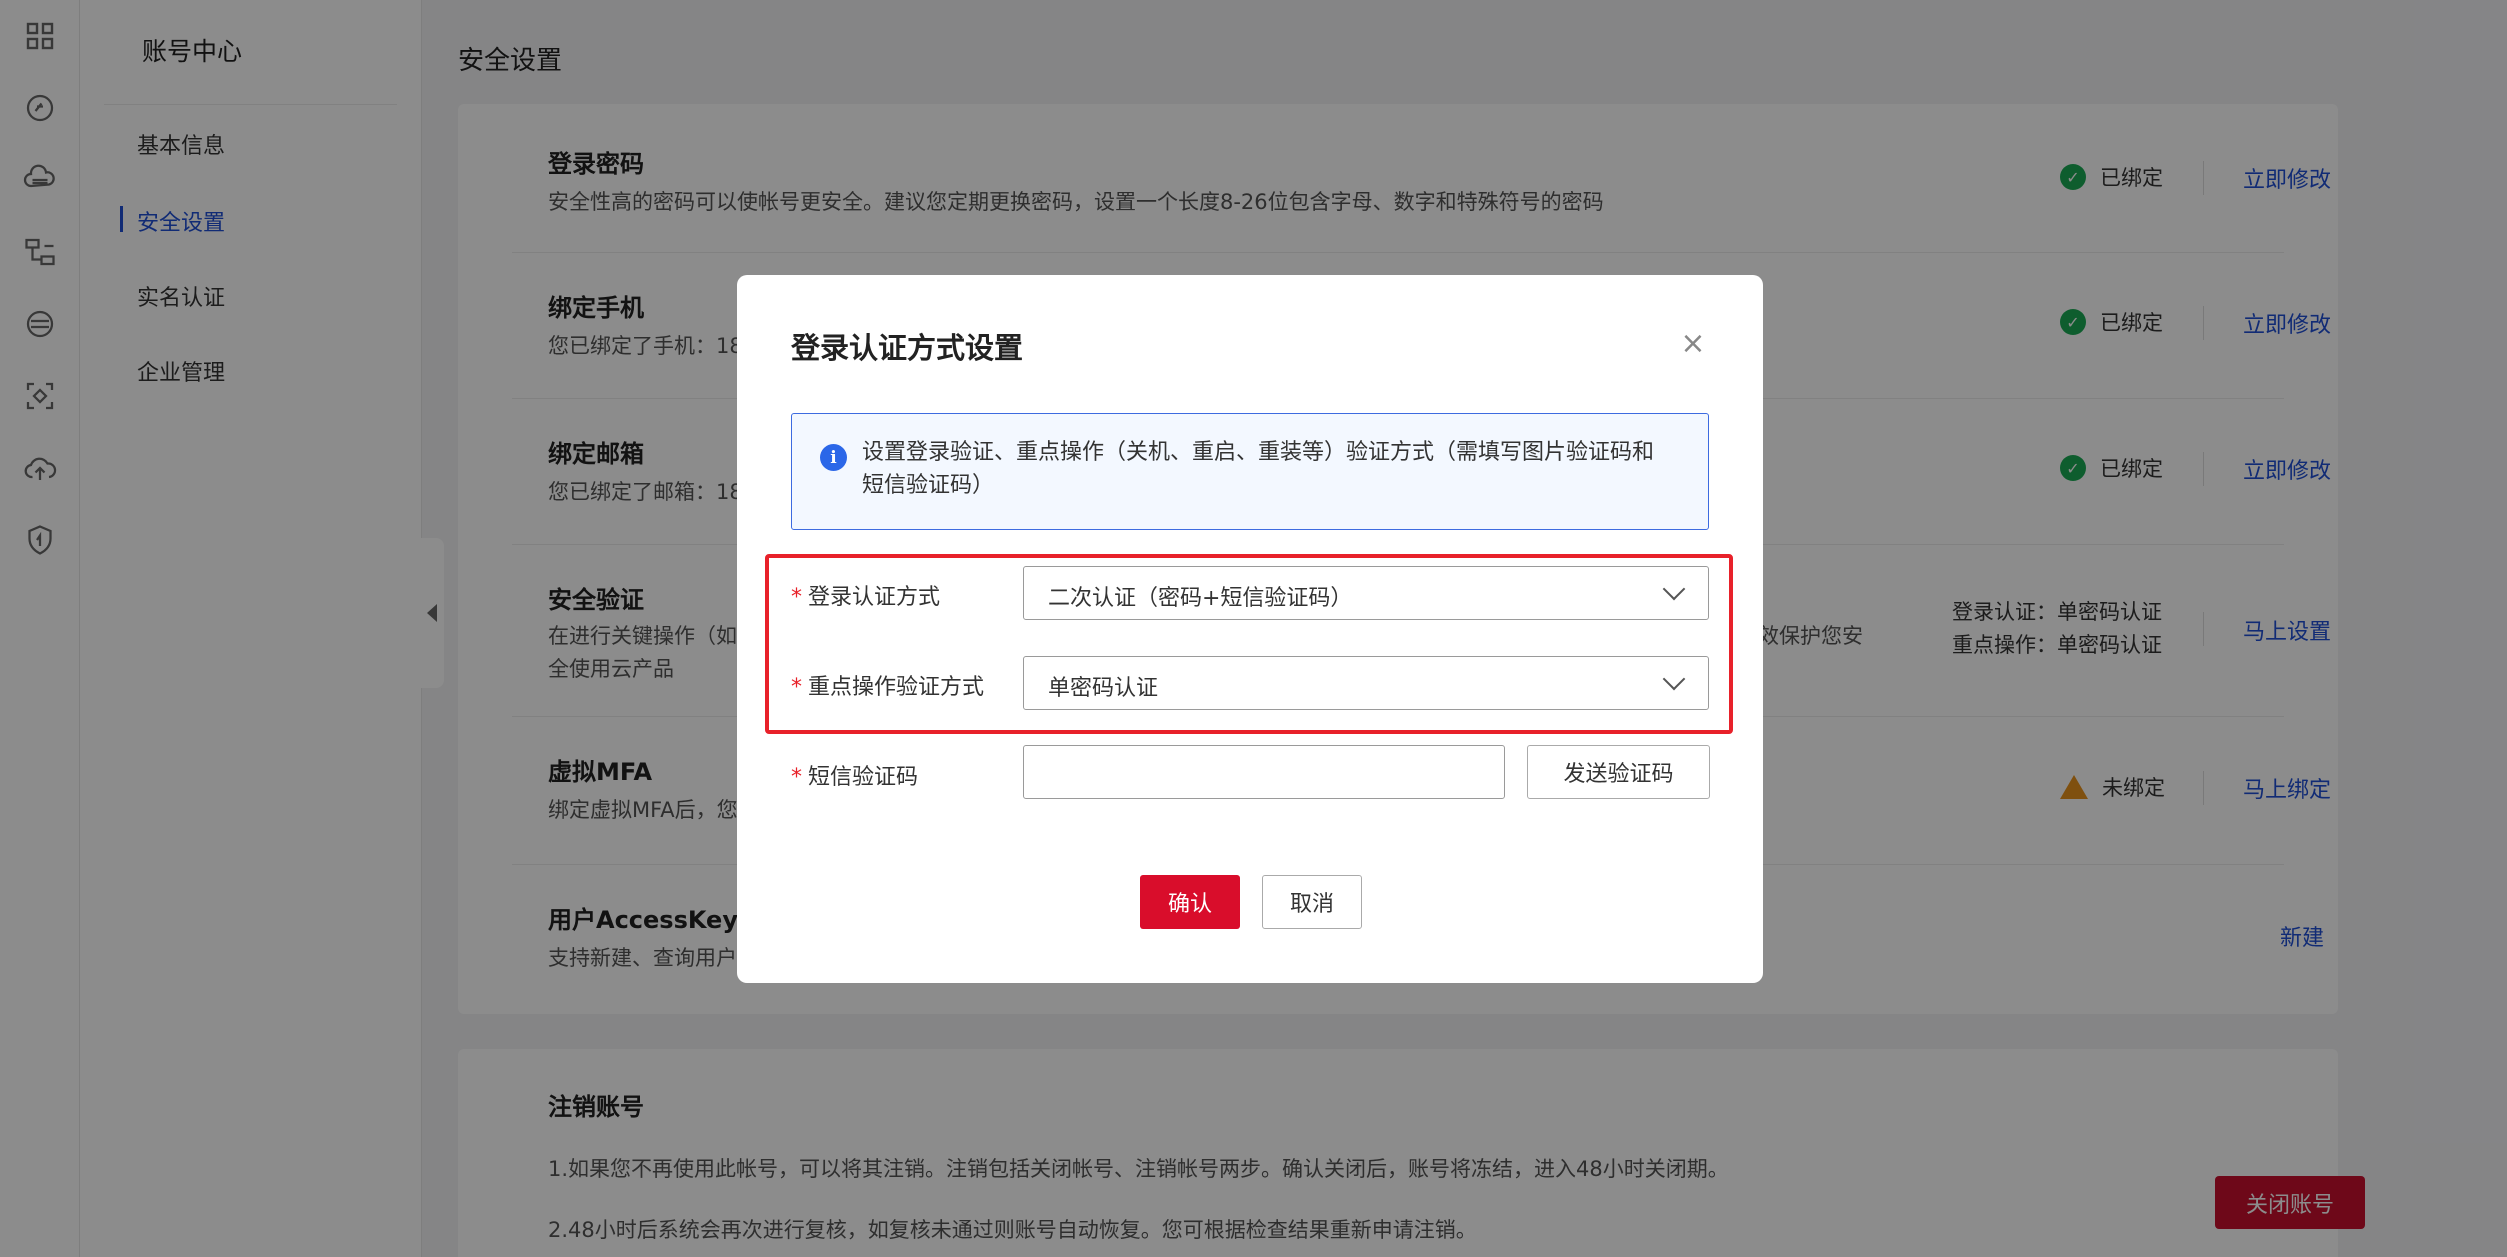 This screenshot has height=1257, width=2507. I want to click on confirm-button: 确认, so click(1190, 902).